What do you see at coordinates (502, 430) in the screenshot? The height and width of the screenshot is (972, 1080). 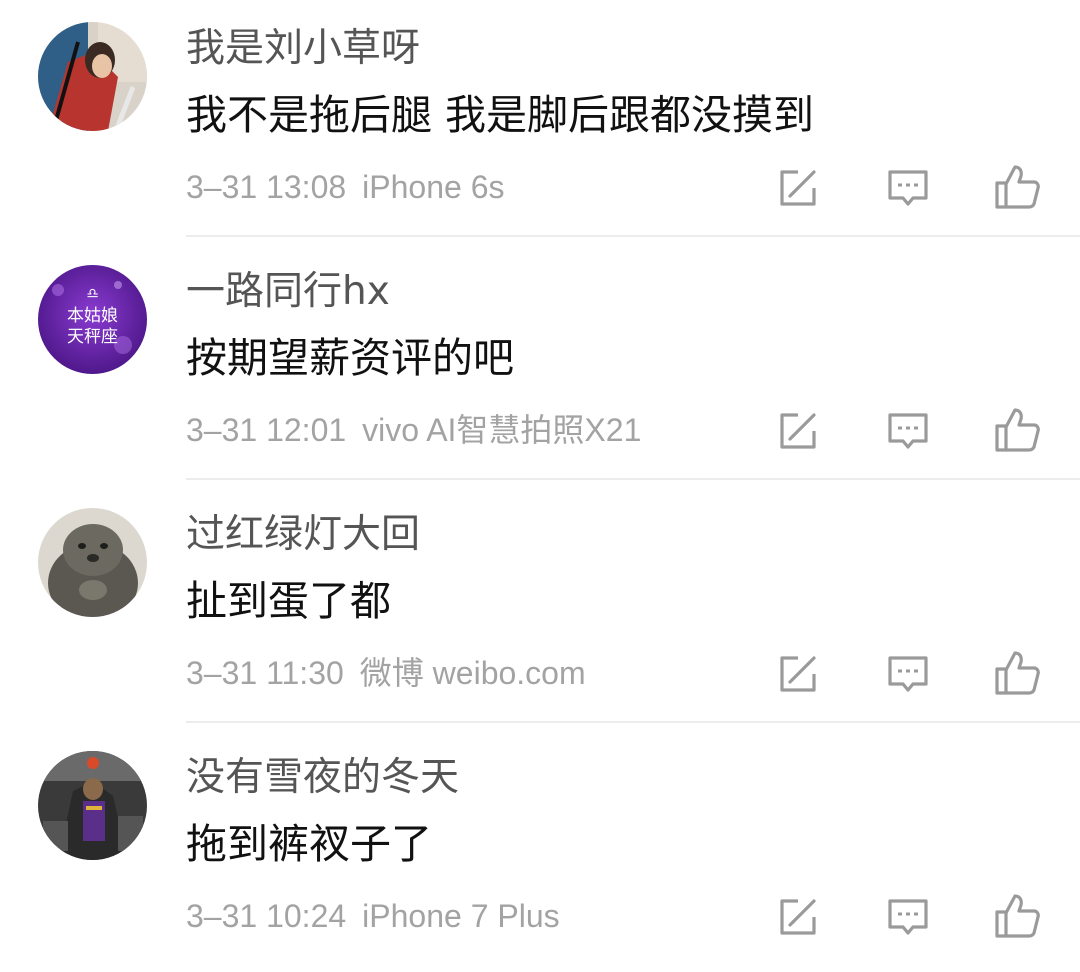 I see `device-source: vivo AI智慧拍照X21` at bounding box center [502, 430].